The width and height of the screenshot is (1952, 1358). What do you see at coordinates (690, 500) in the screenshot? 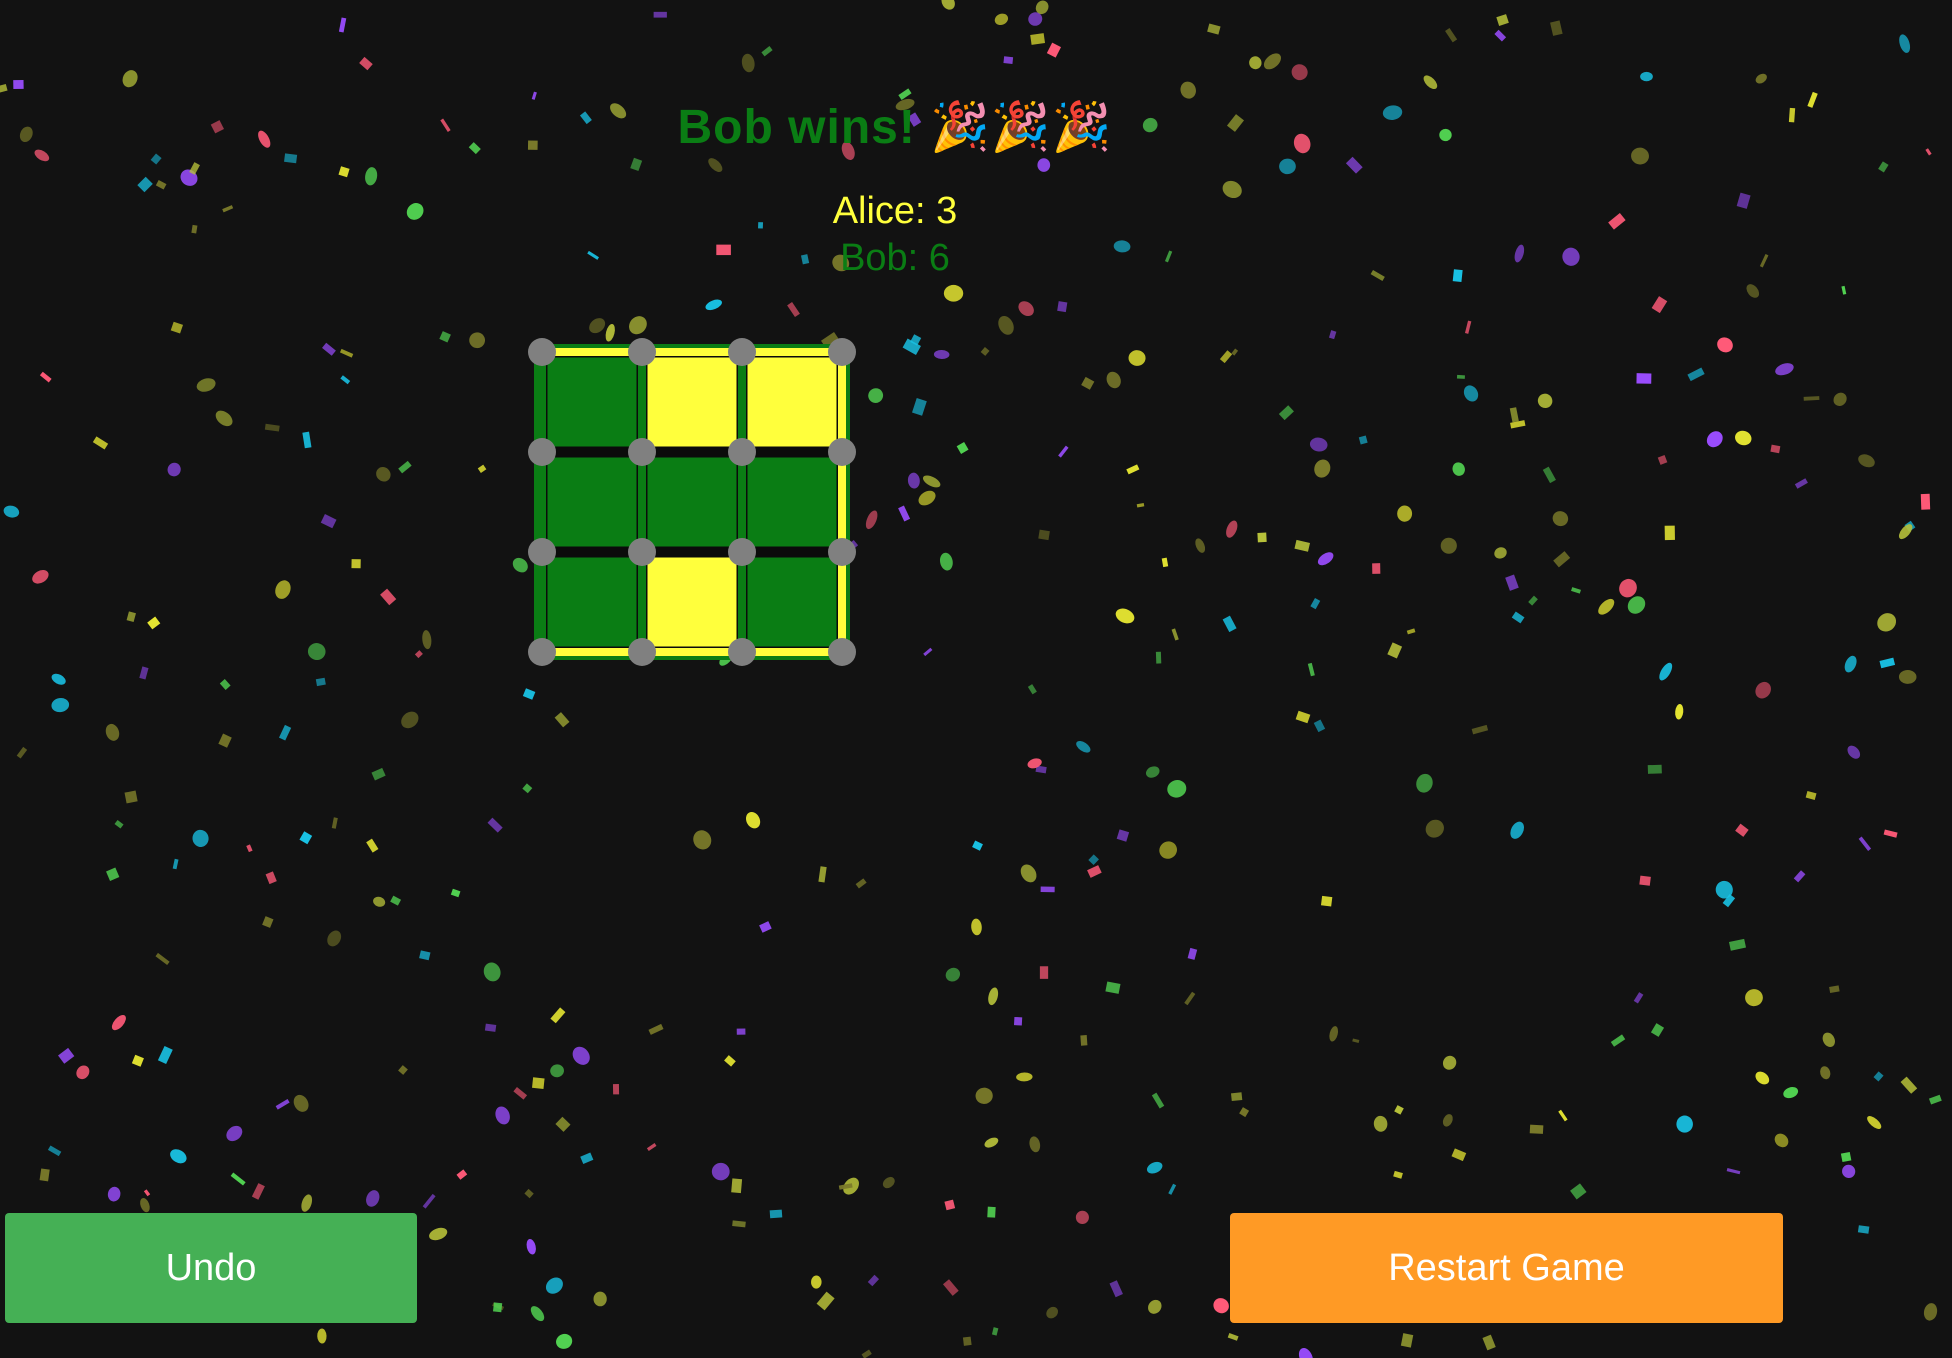
I see `game-board` at bounding box center [690, 500].